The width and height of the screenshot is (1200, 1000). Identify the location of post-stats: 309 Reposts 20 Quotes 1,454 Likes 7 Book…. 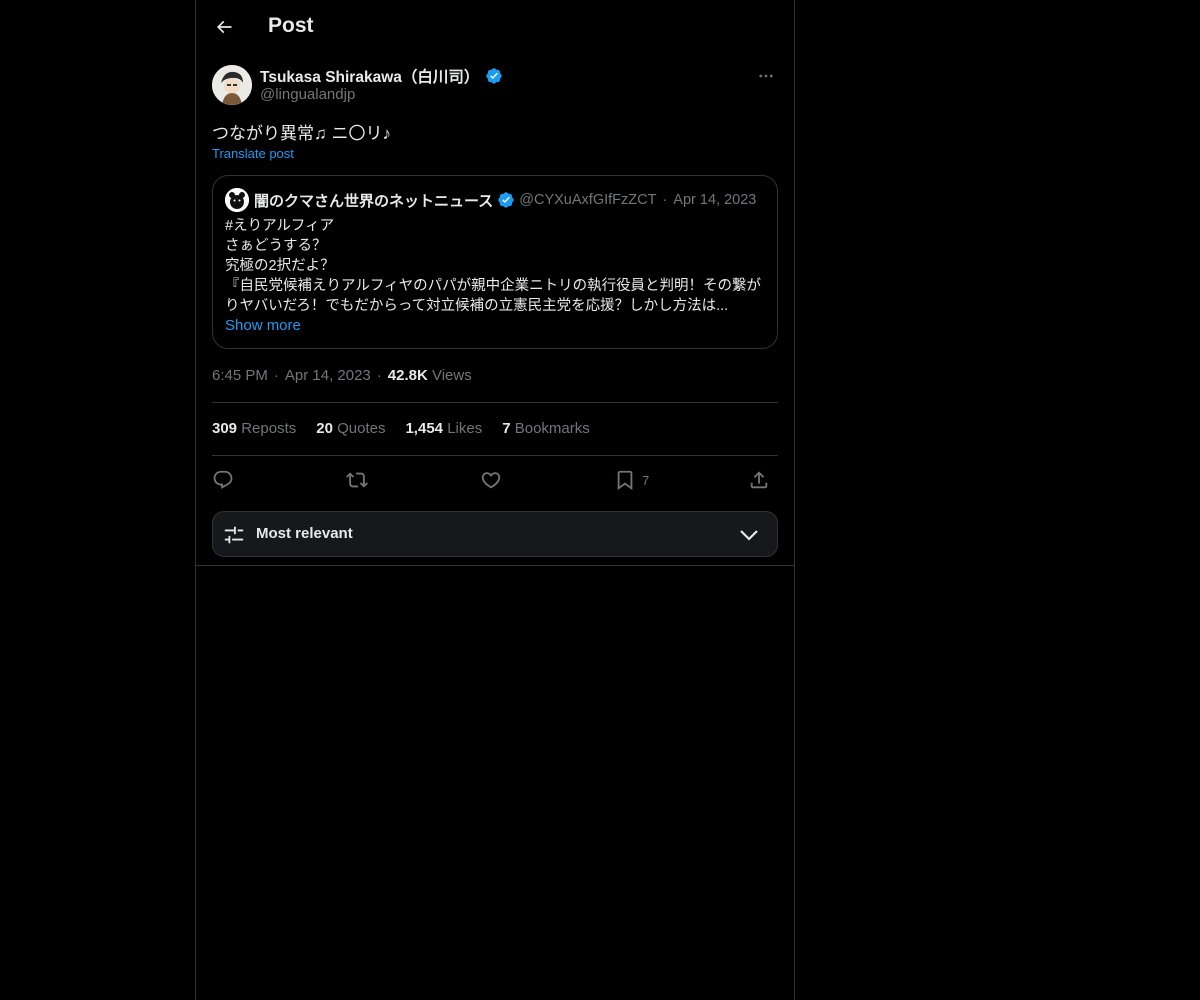
(411, 428).